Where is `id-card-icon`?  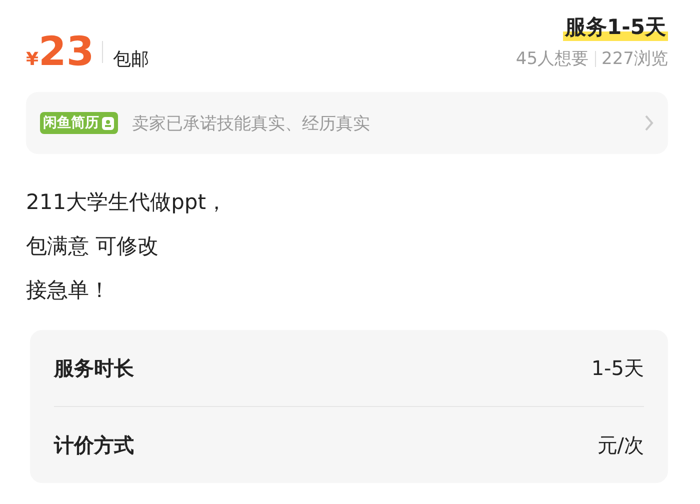 id-card-icon is located at coordinates (108, 123).